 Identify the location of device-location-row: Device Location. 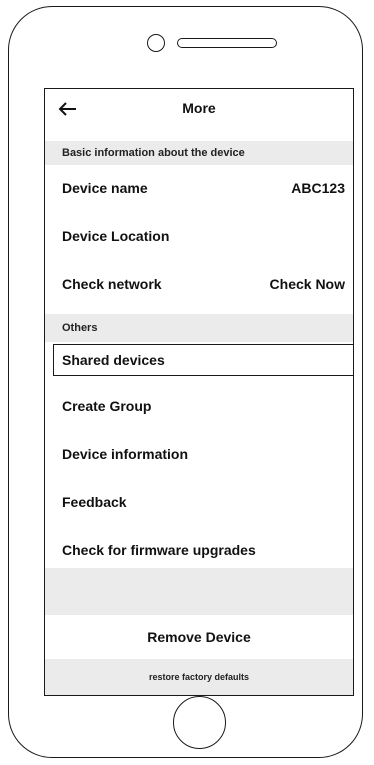
(199, 236).